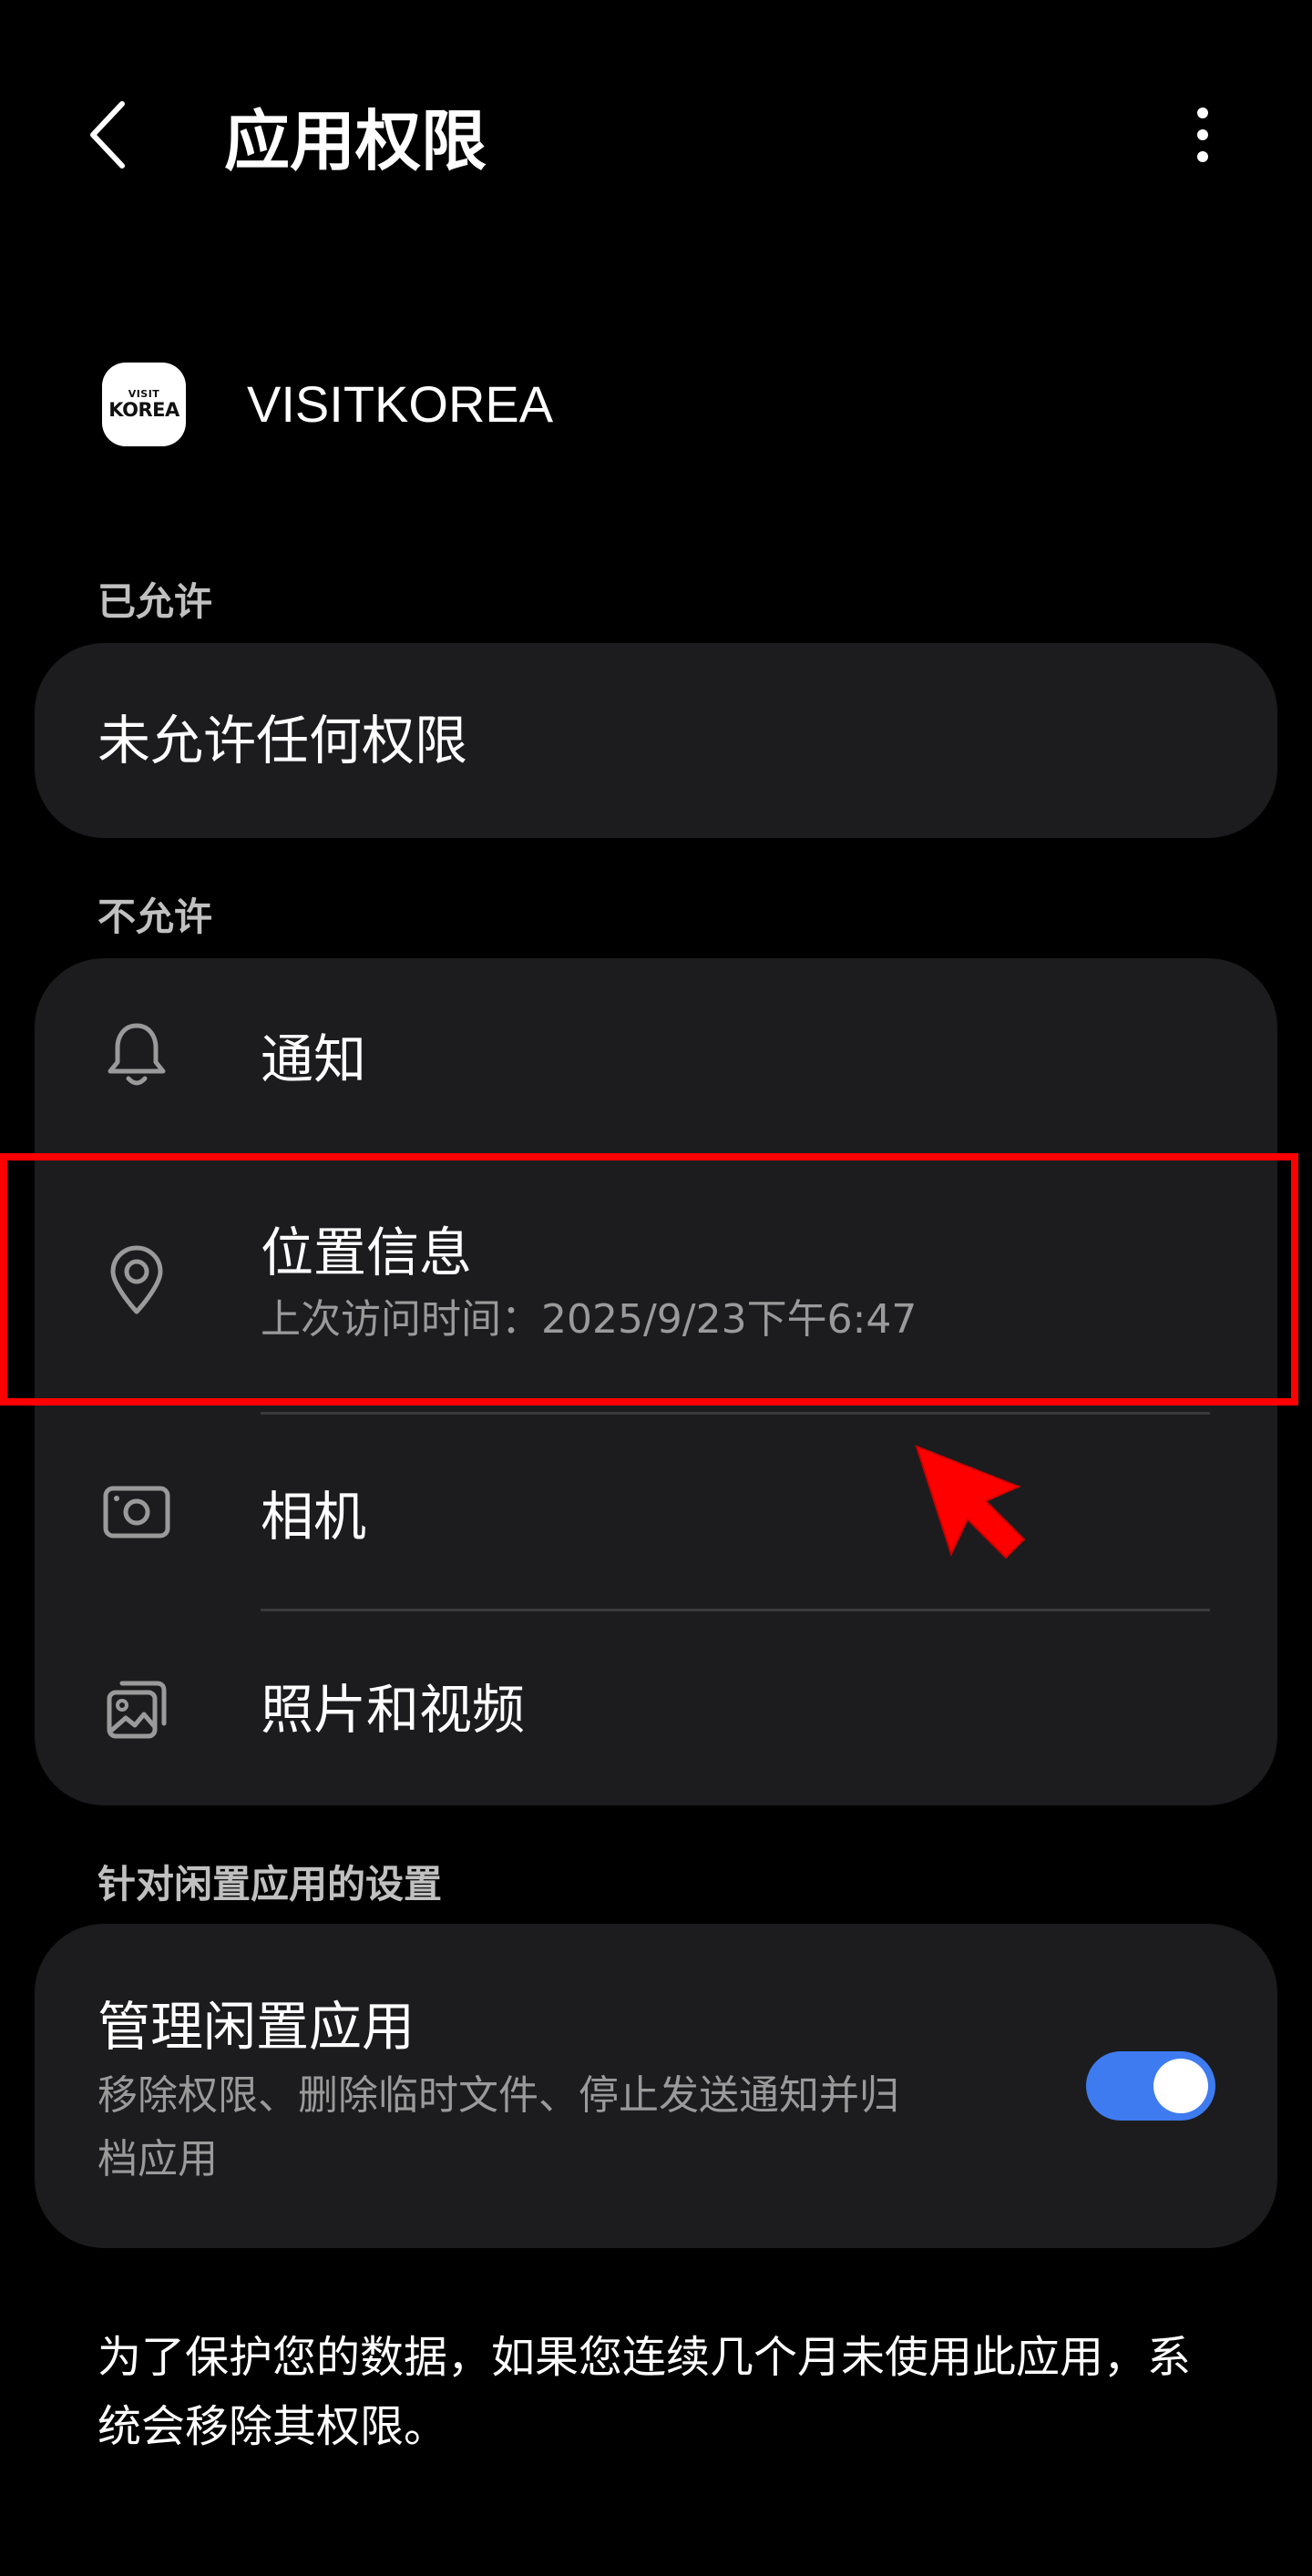 The height and width of the screenshot is (2576, 1312). I want to click on not-allowed-section-label: 不允许, so click(155, 916).